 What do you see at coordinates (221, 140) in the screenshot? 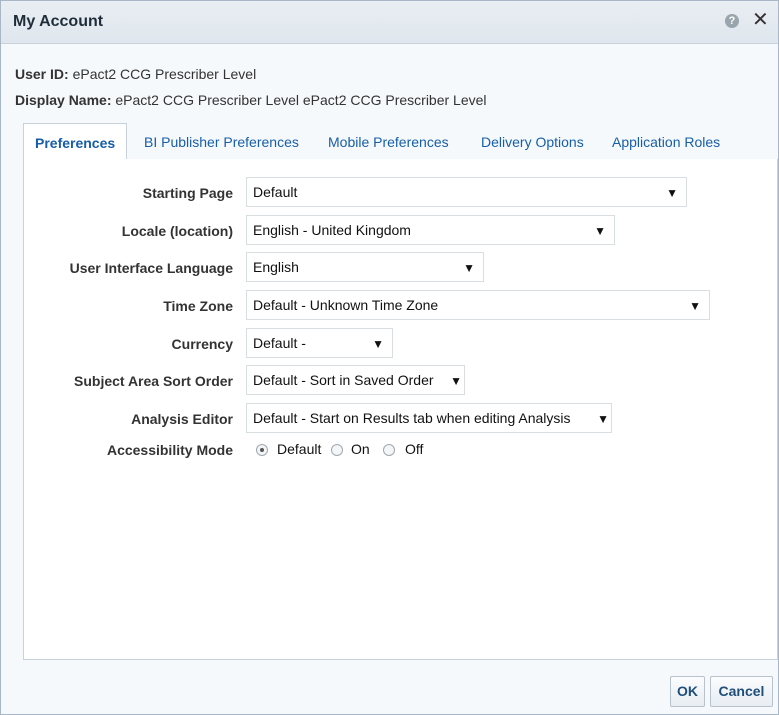
I see `tab-bi-publisher-preferences: BI Publisher Preferences` at bounding box center [221, 140].